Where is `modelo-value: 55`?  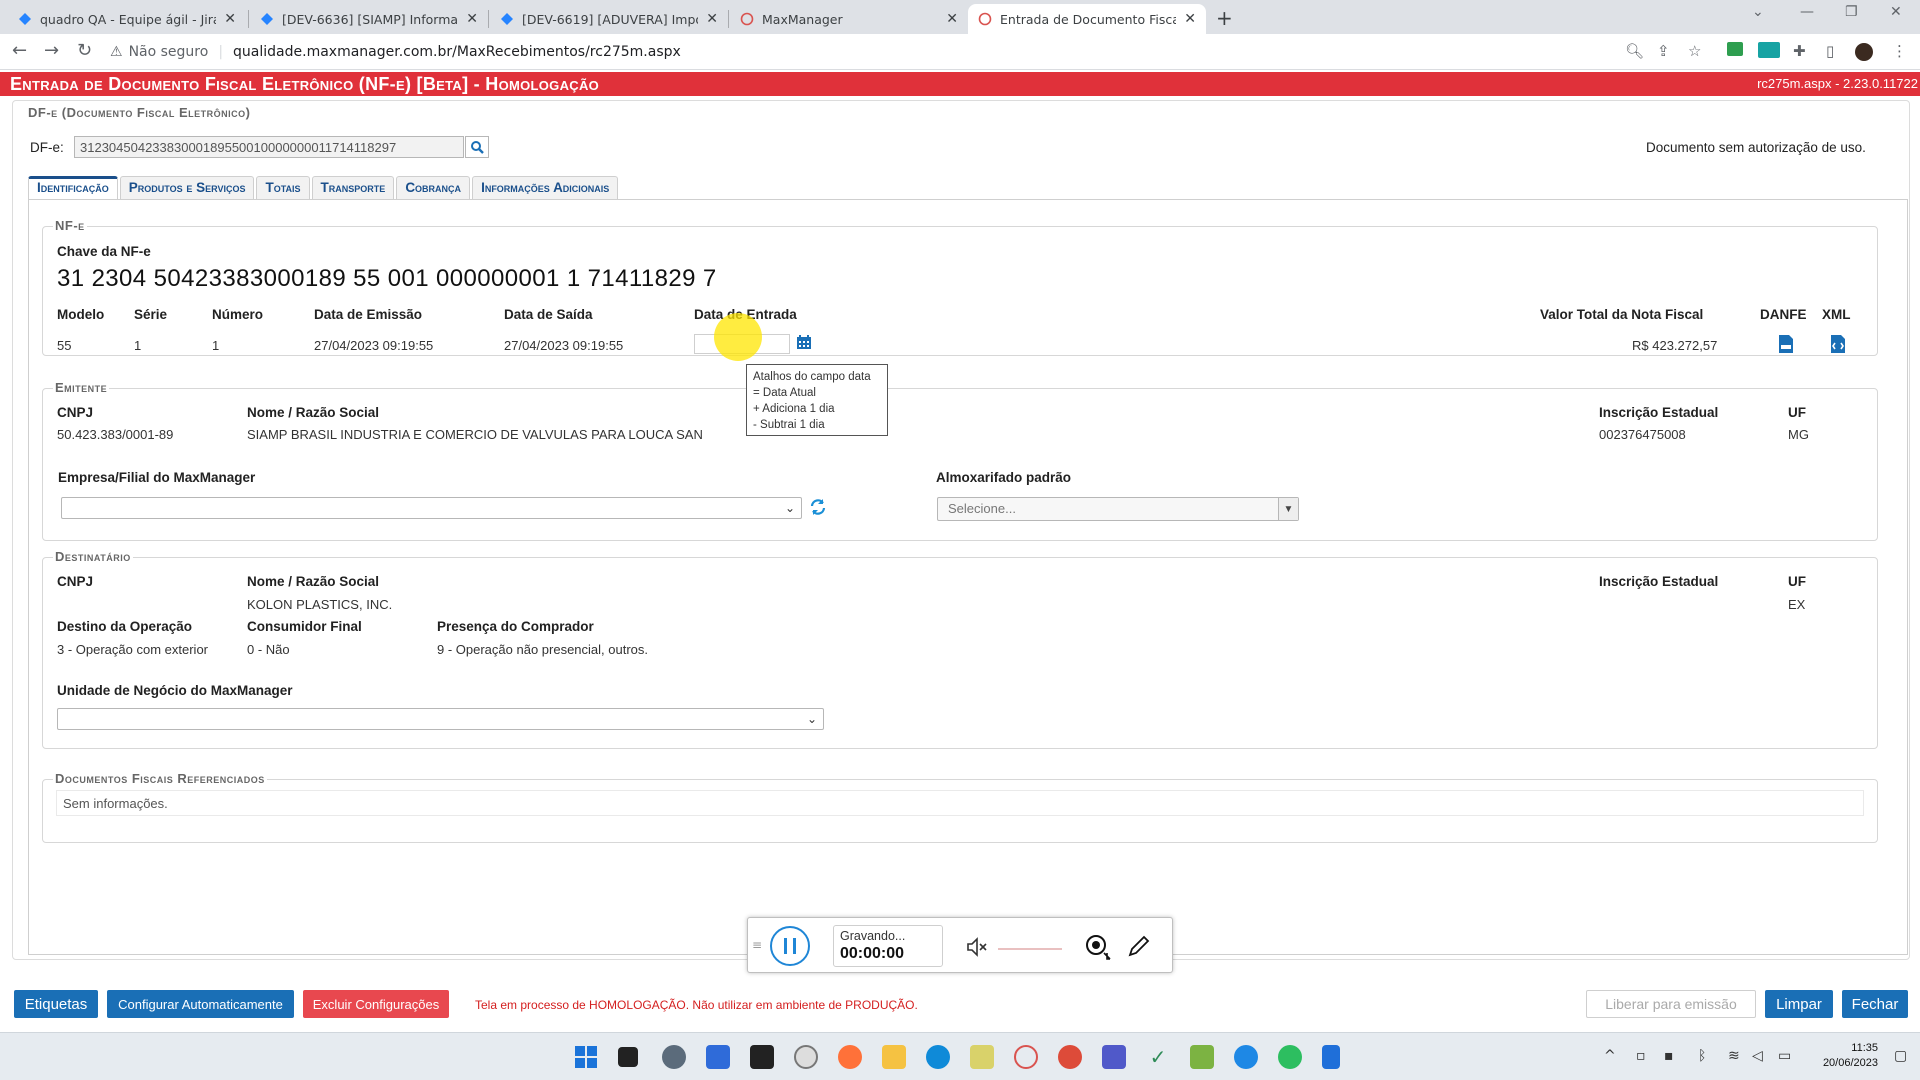
modelo-value: 55 is located at coordinates (64, 345).